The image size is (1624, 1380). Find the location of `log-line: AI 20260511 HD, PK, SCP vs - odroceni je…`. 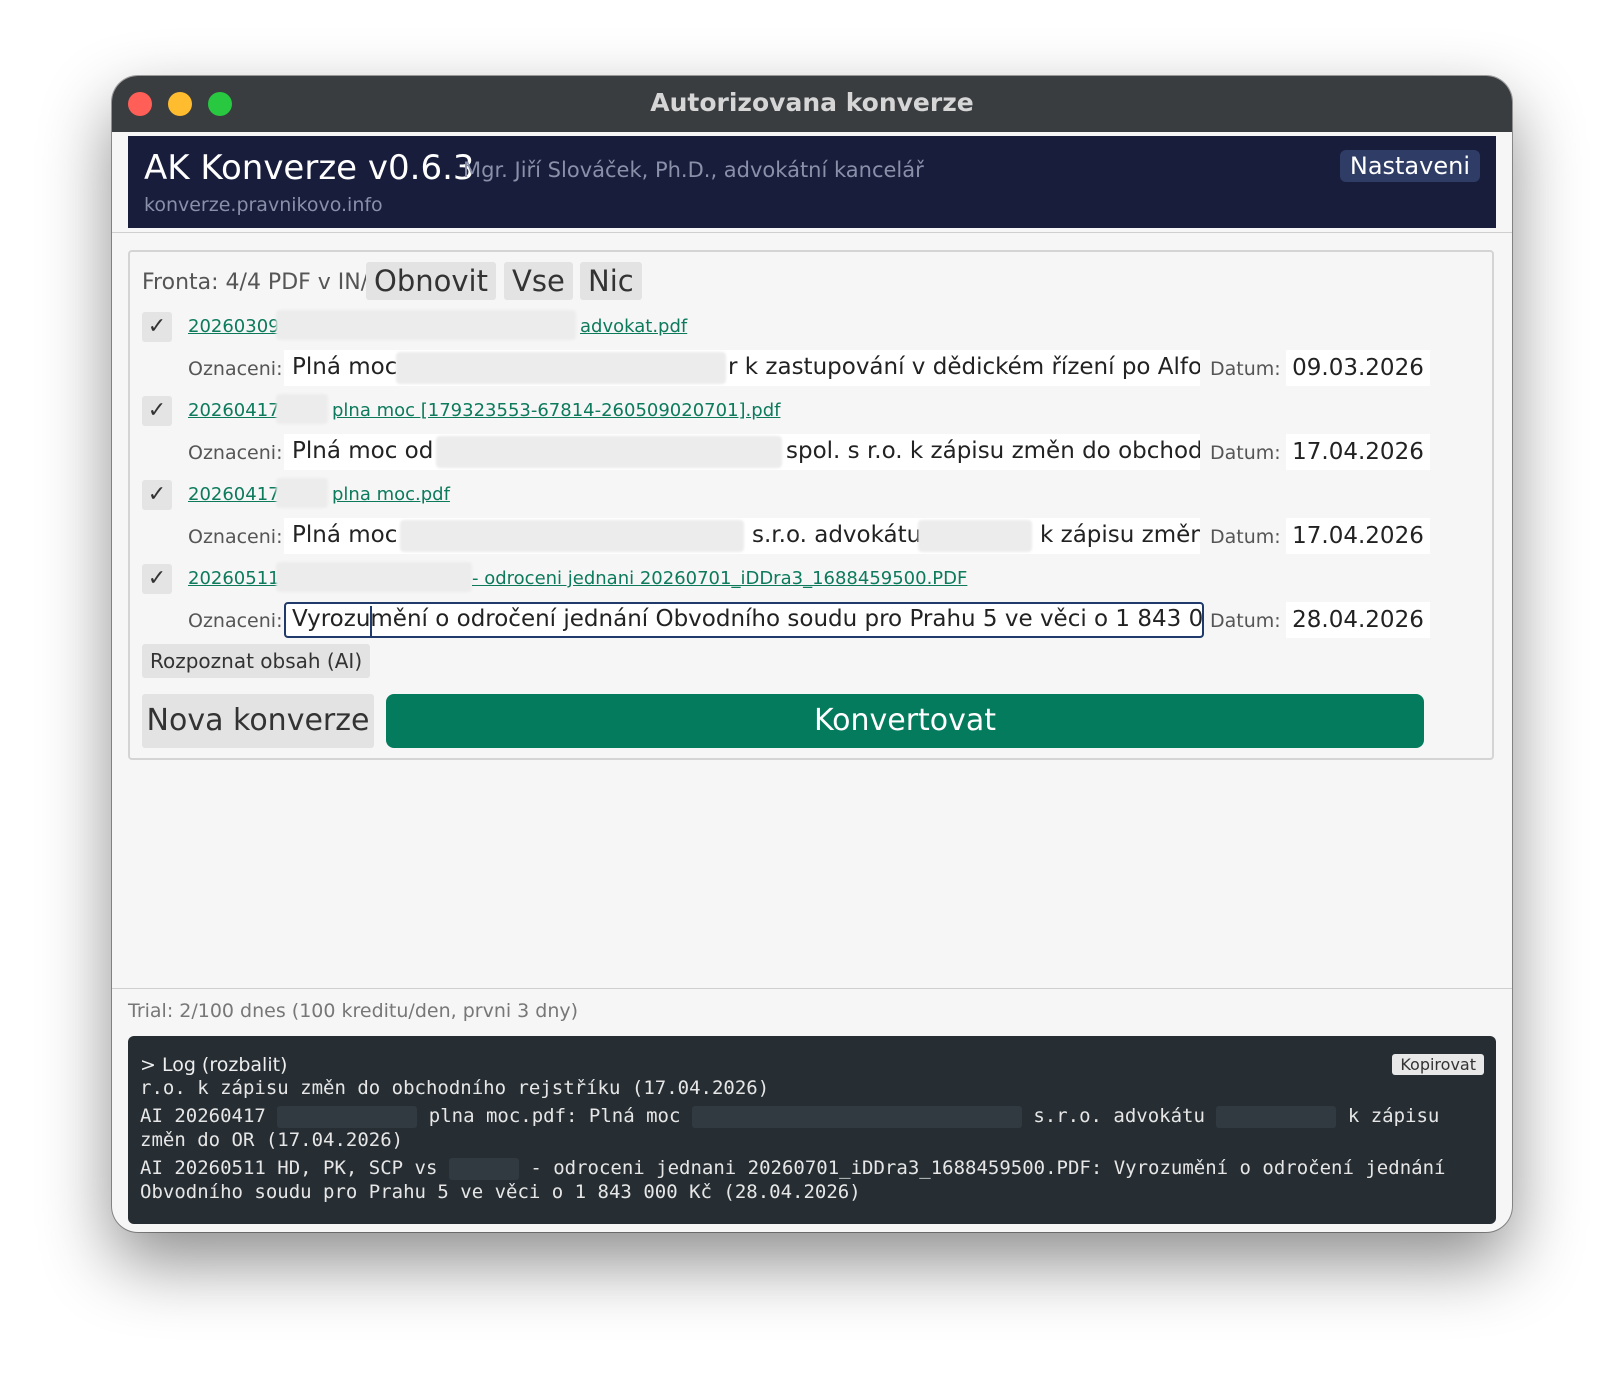

log-line: AI 20260511 HD, PK, SCP vs - odroceni je… is located at coordinates (810, 1180).